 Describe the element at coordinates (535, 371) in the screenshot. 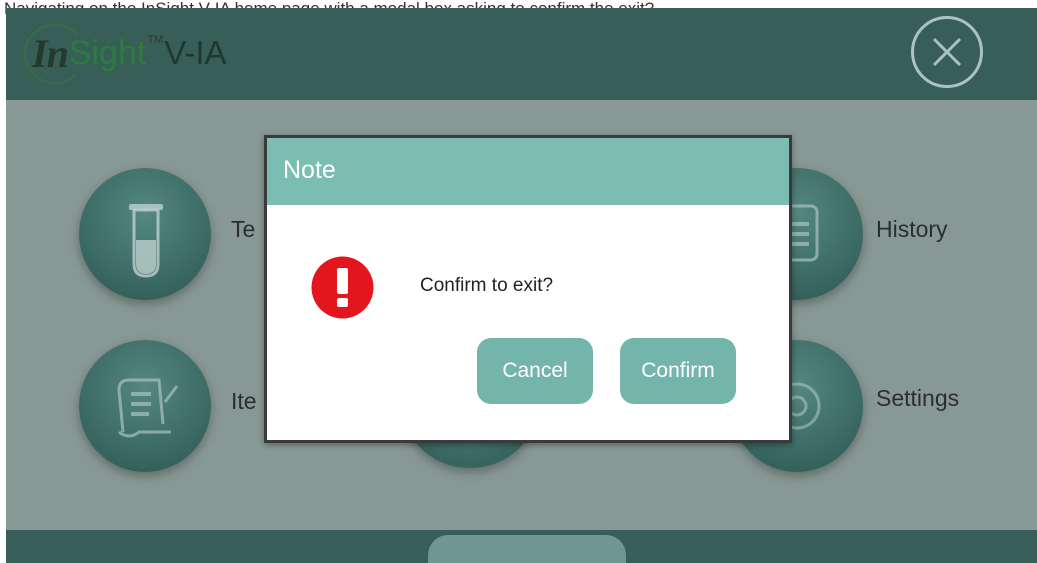

I see `cancel-button: Cancel` at that location.